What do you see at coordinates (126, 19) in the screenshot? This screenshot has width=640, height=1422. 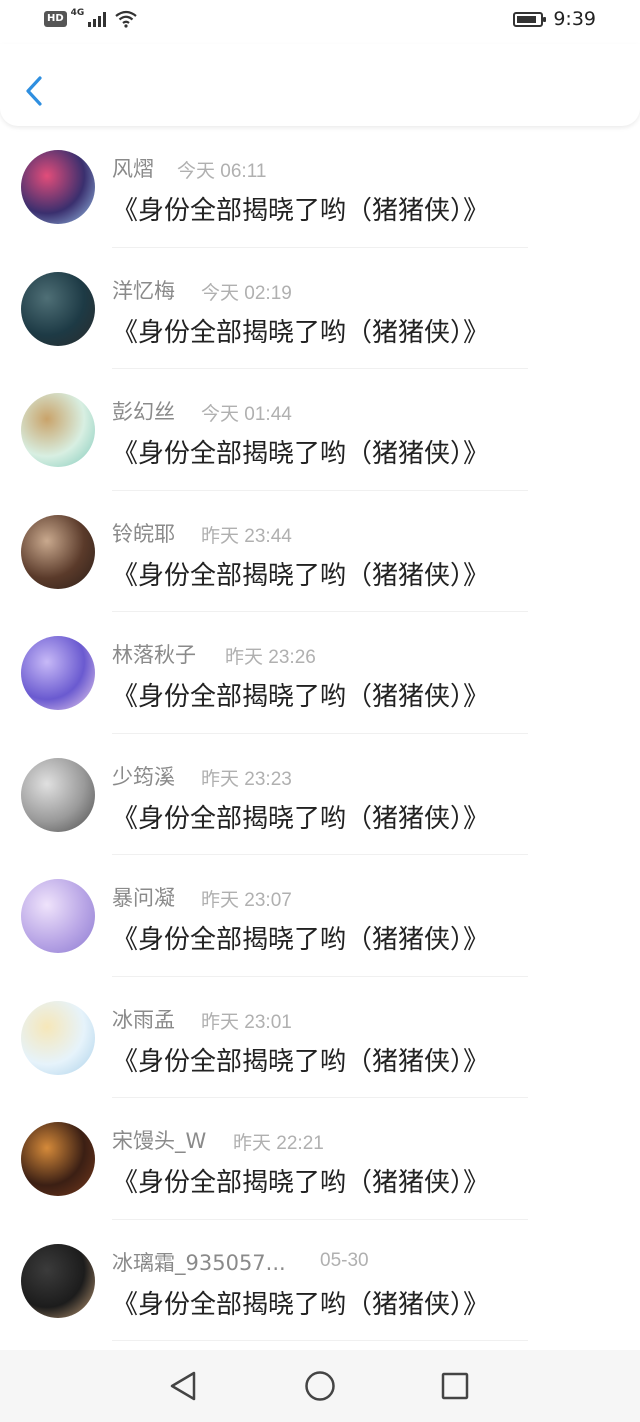 I see `wifi-icon` at bounding box center [126, 19].